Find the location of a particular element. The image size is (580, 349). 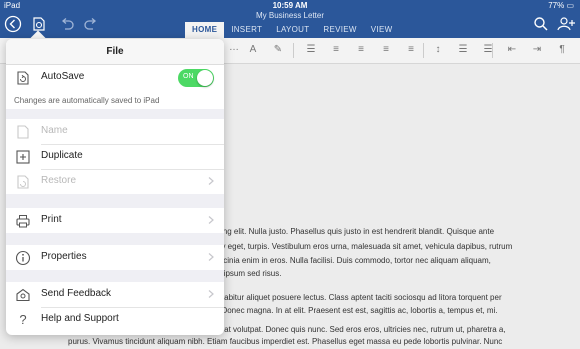

duplicate-item: Duplicate is located at coordinates (115, 156).